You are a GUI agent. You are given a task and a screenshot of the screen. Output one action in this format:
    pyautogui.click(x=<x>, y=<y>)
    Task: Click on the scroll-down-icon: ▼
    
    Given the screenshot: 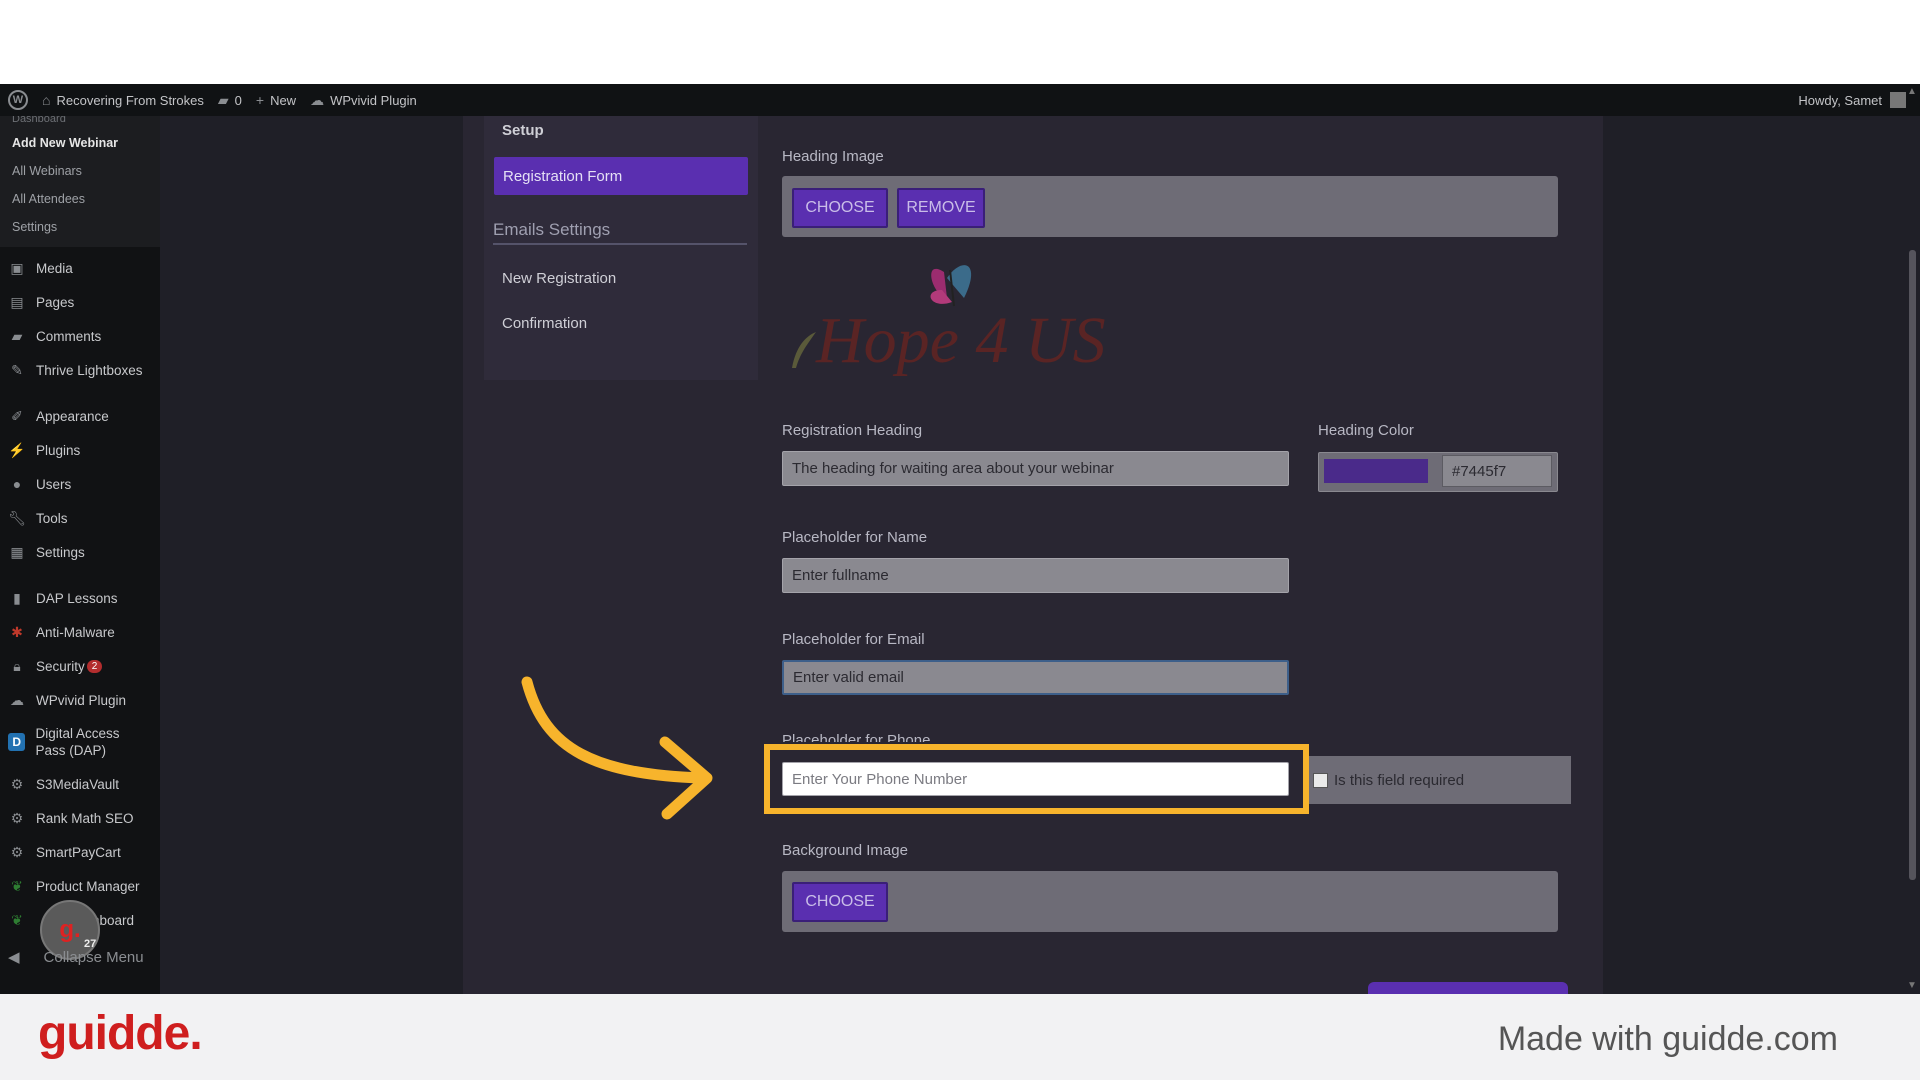 What is the action you would take?
    pyautogui.click(x=1912, y=985)
    